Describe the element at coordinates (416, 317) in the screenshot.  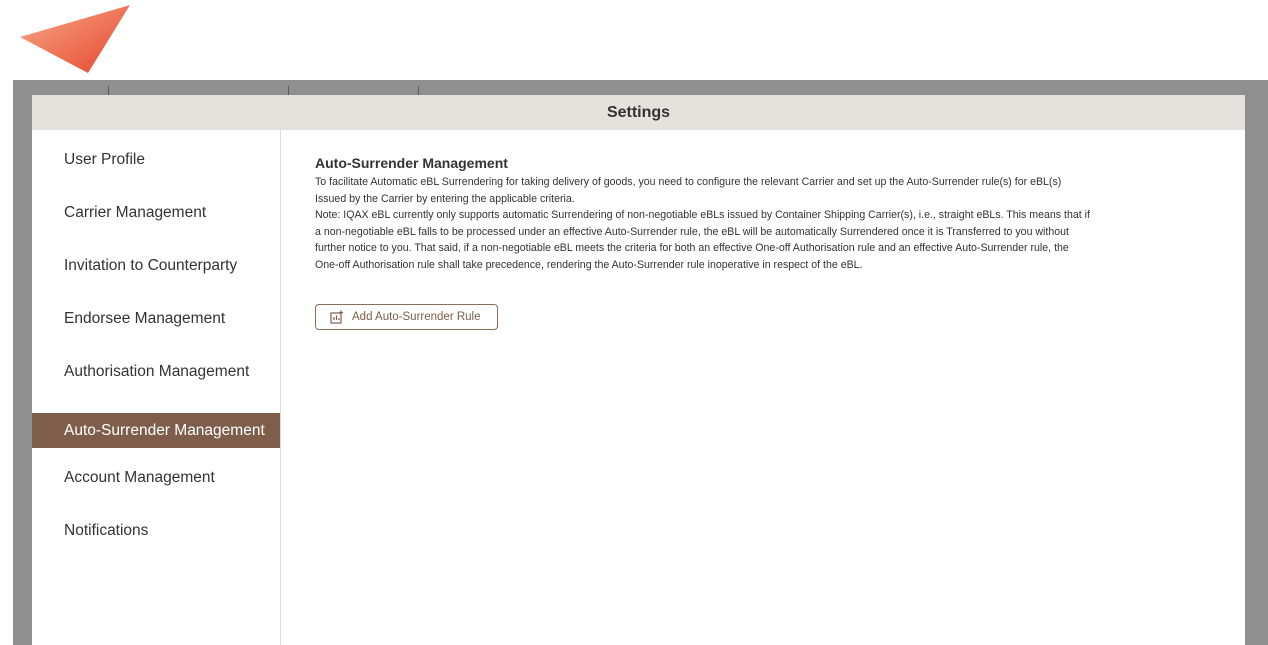
I see `add-button-label: Add Auto-Surrender Rule` at that location.